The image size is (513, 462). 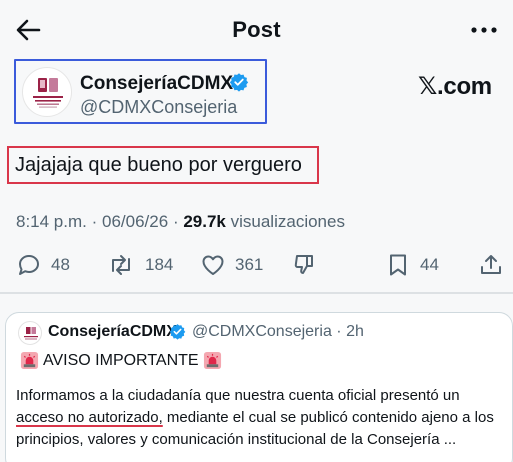 I want to click on like-count: 361, so click(x=249, y=264).